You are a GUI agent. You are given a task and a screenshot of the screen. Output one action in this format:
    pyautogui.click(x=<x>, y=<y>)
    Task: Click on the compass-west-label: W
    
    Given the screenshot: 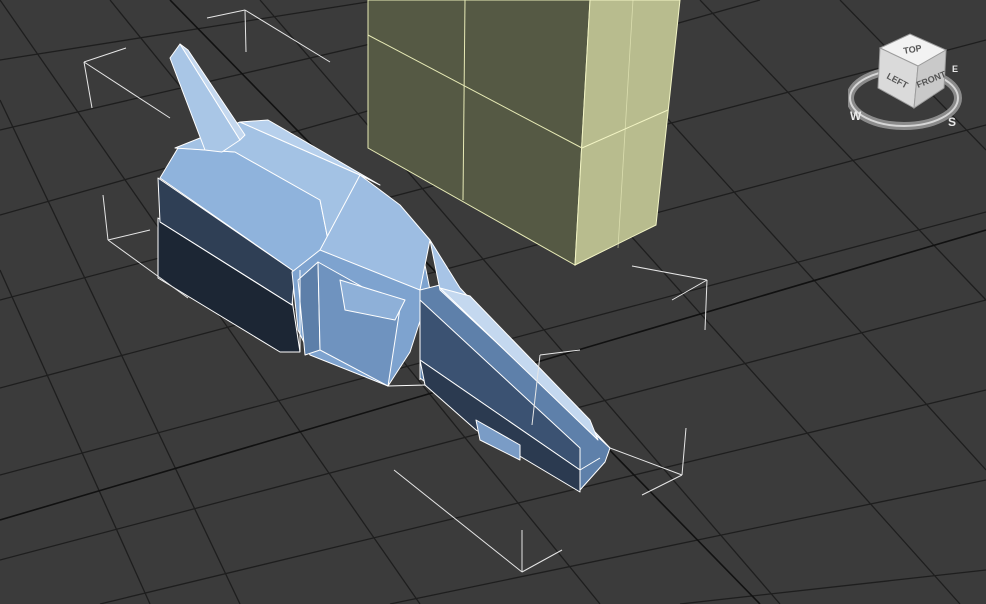 What is the action you would take?
    pyautogui.click(x=856, y=116)
    